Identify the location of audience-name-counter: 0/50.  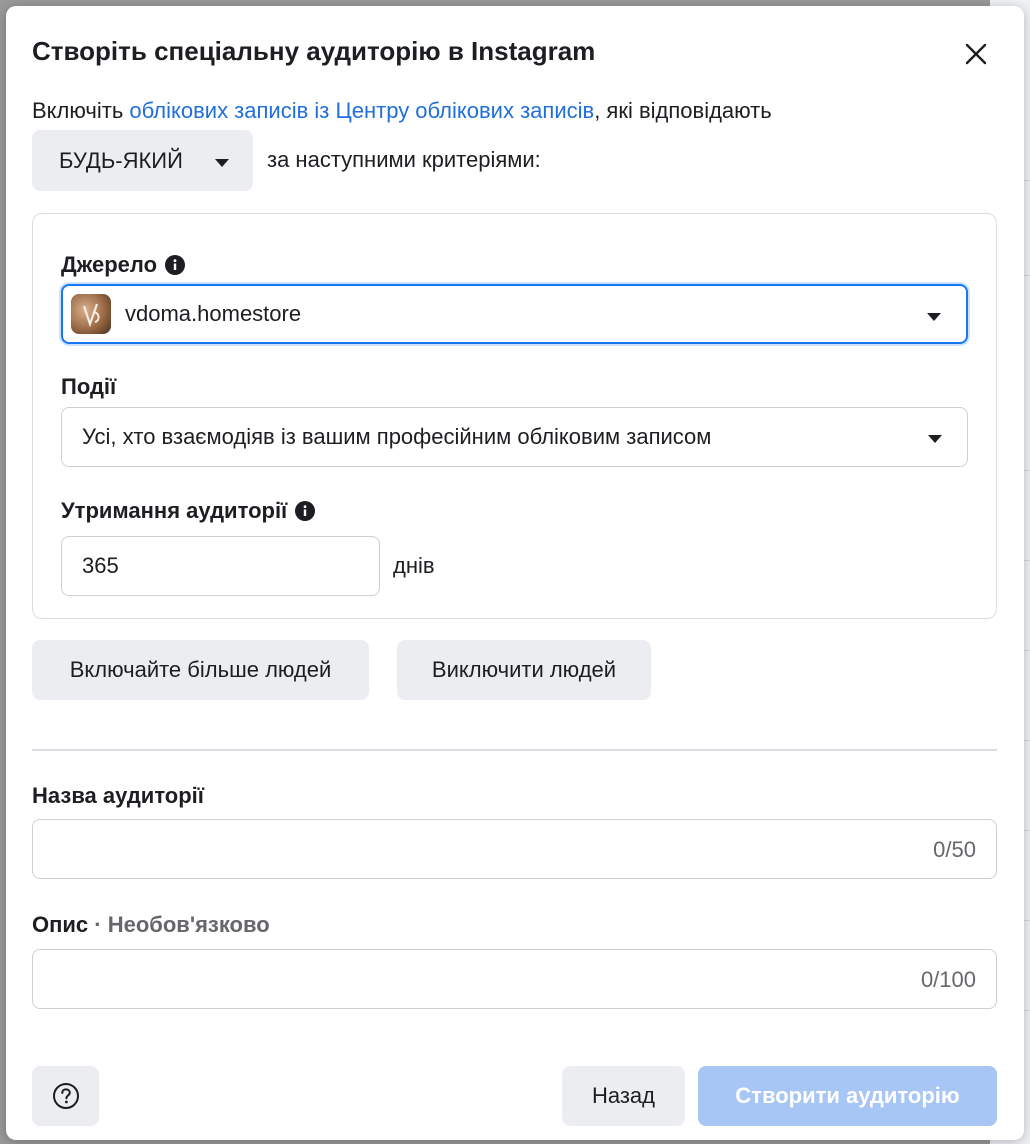
(954, 849).